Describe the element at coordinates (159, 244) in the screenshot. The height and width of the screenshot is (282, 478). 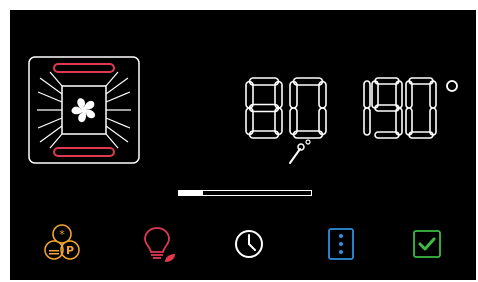
I see `eco-light-icon` at that location.